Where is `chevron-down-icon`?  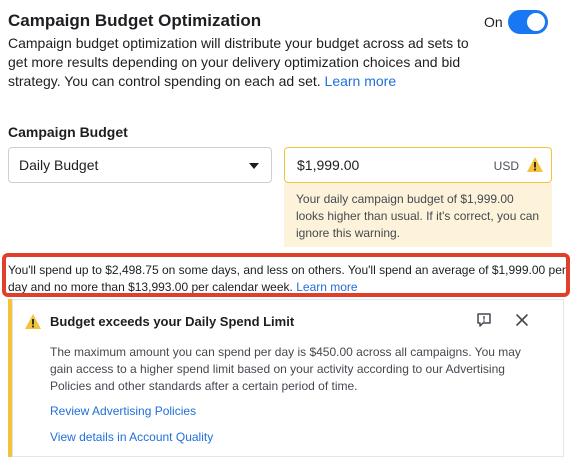
chevron-down-icon is located at coordinates (254, 166).